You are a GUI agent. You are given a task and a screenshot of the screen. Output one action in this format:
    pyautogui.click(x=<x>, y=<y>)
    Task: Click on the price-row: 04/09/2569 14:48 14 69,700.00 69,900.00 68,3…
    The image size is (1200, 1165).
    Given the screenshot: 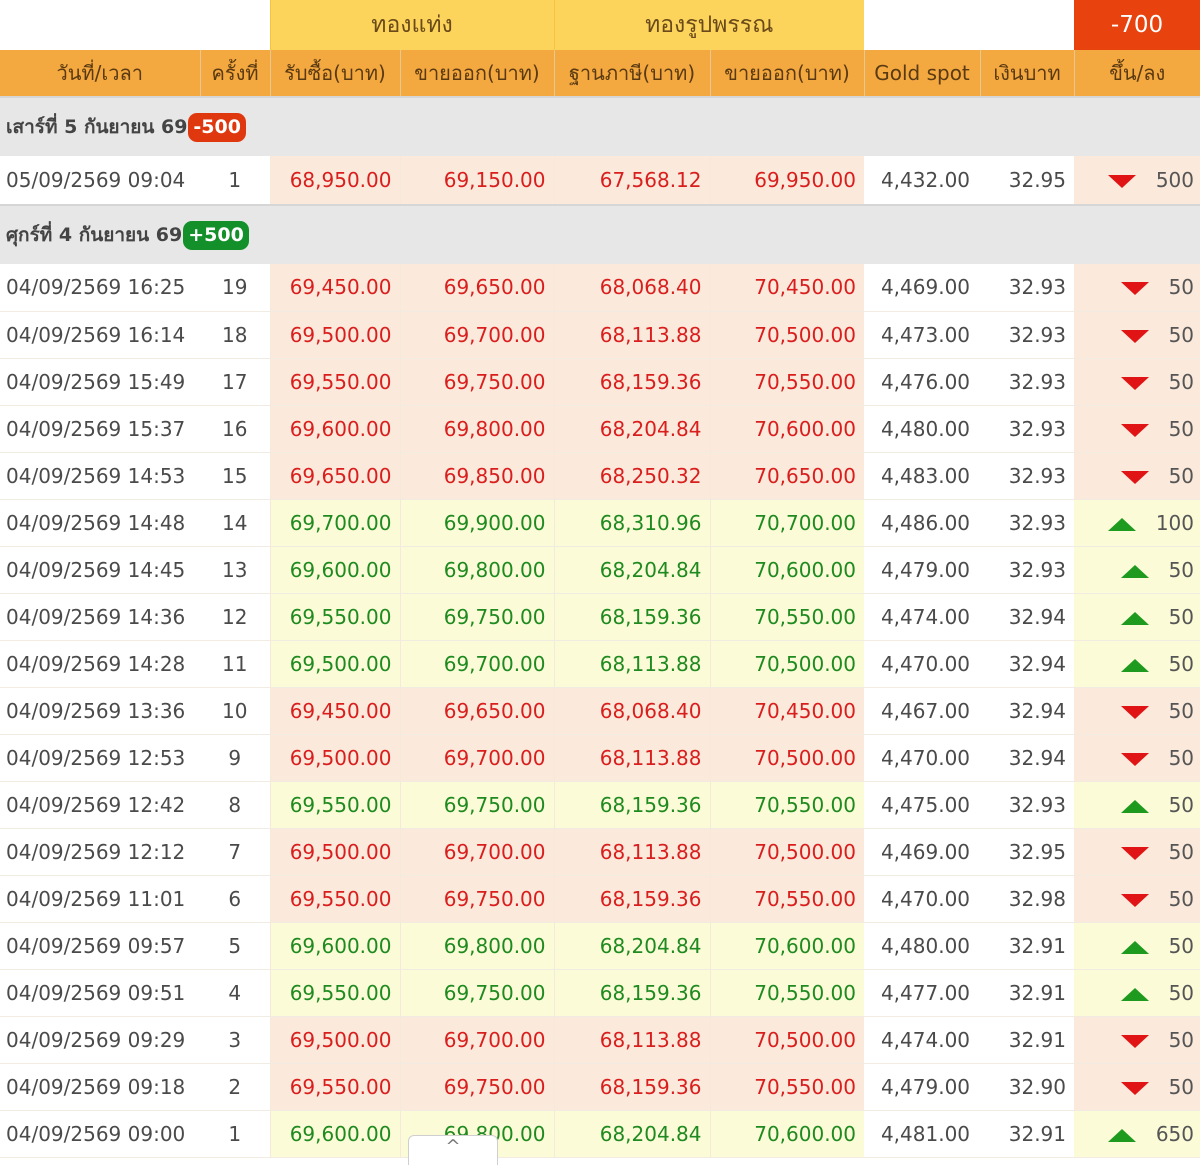 What is the action you would take?
    pyautogui.click(x=600, y=523)
    